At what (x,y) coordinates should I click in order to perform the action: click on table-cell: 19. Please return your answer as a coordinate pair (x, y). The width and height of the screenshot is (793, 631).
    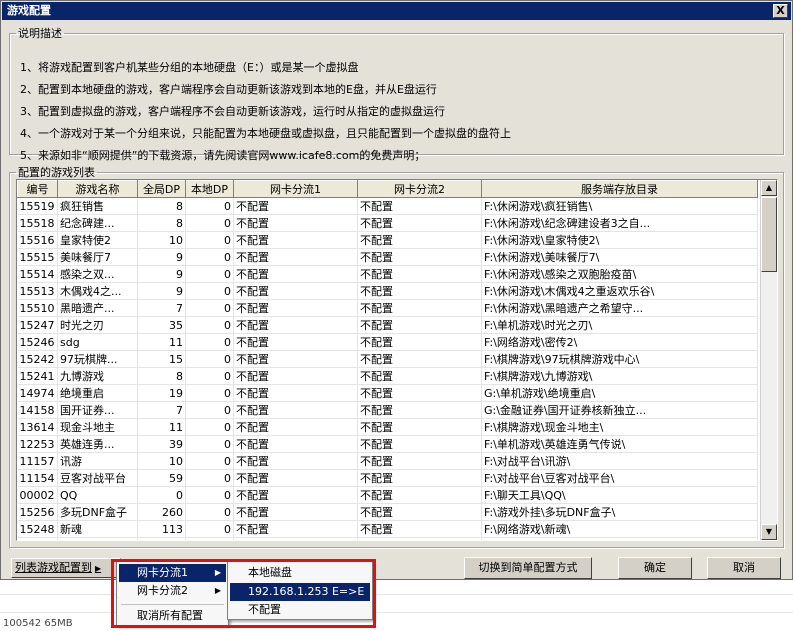
    Looking at the image, I should click on (161, 393).